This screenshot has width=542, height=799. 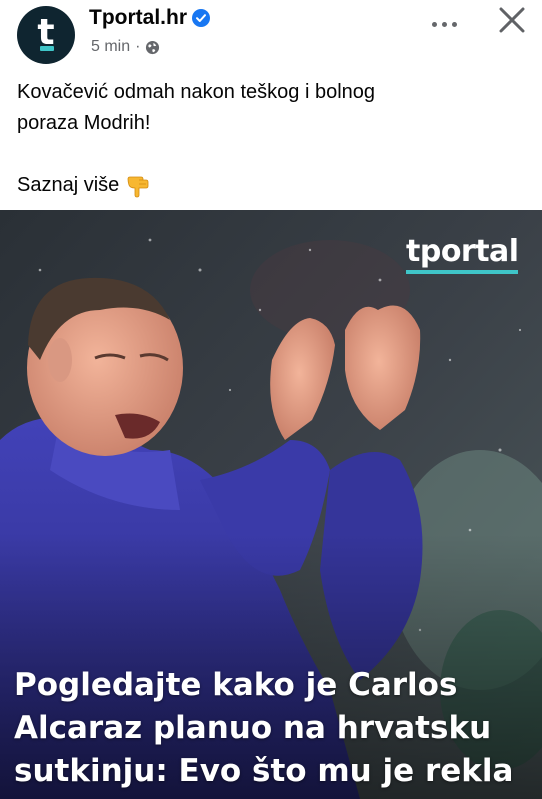 I want to click on page-name: Tportal.hr, so click(x=149, y=18).